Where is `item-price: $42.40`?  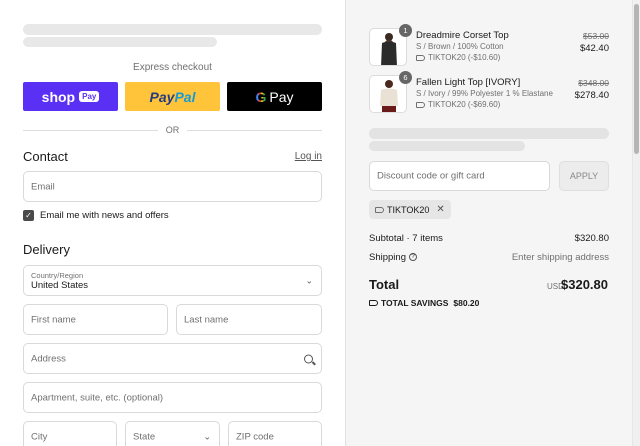
item-price: $42.40 is located at coordinates (594, 48).